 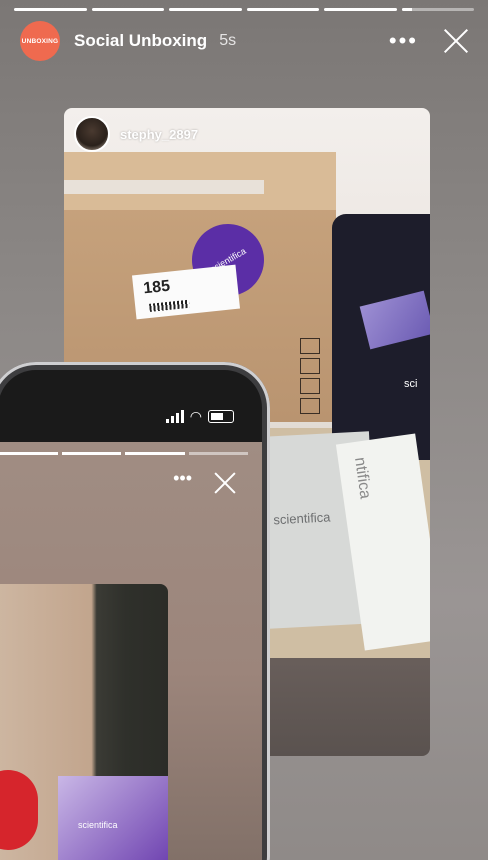 I want to click on inner-story-progress, so click(x=124, y=453).